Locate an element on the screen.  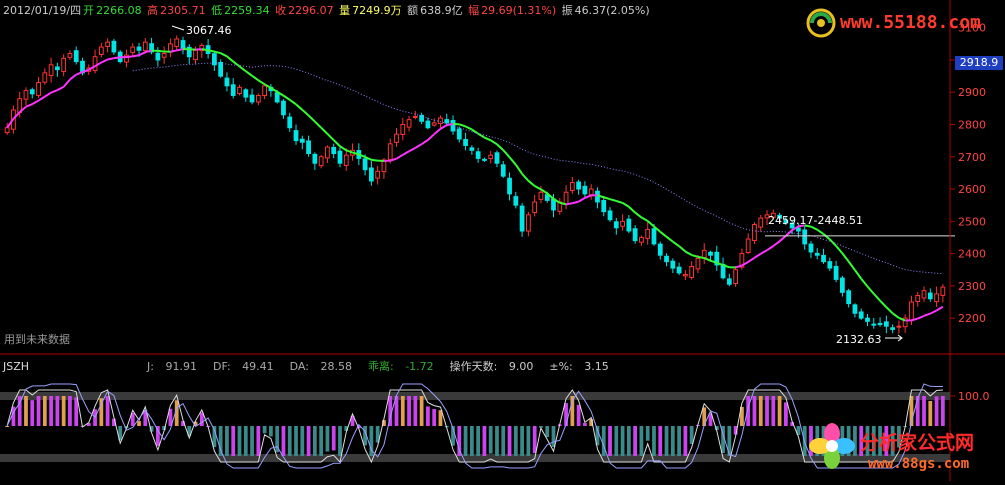
osc-line-j is located at coordinates (475, 426).